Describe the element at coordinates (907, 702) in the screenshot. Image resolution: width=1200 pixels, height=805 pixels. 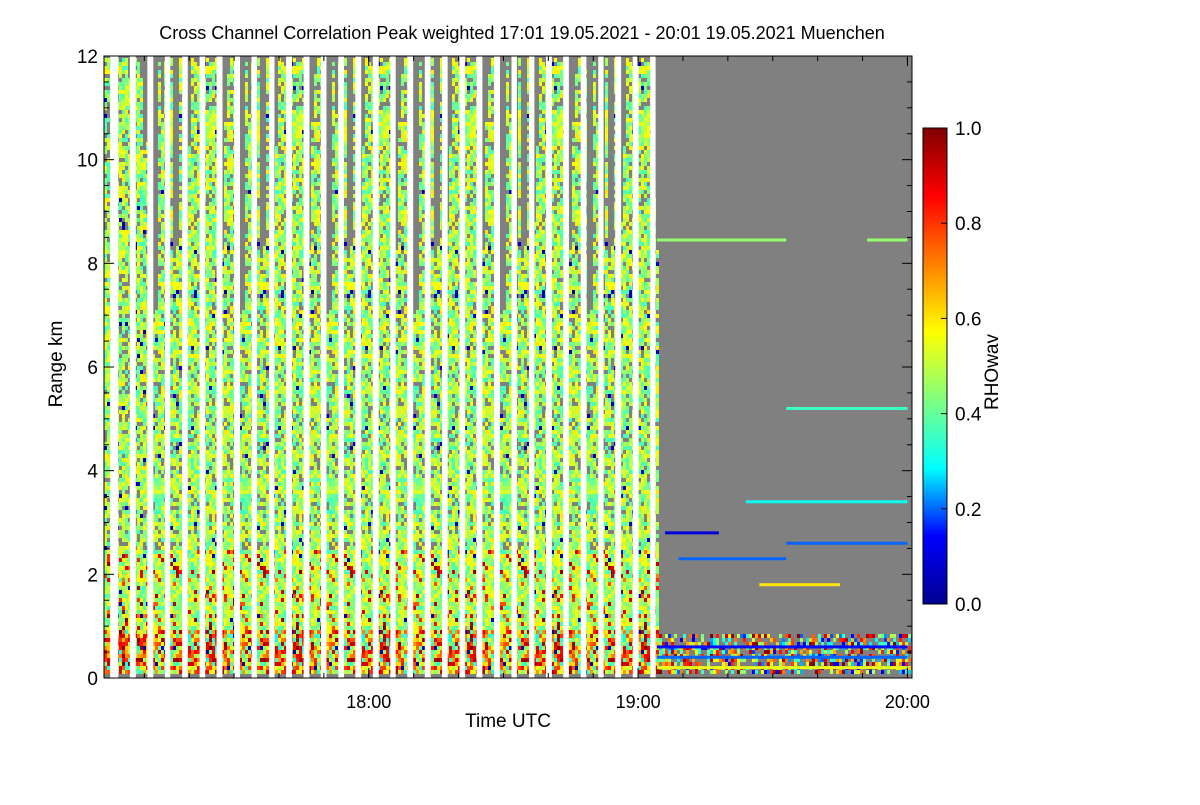
I see `x-tick-label: 20:00` at that location.